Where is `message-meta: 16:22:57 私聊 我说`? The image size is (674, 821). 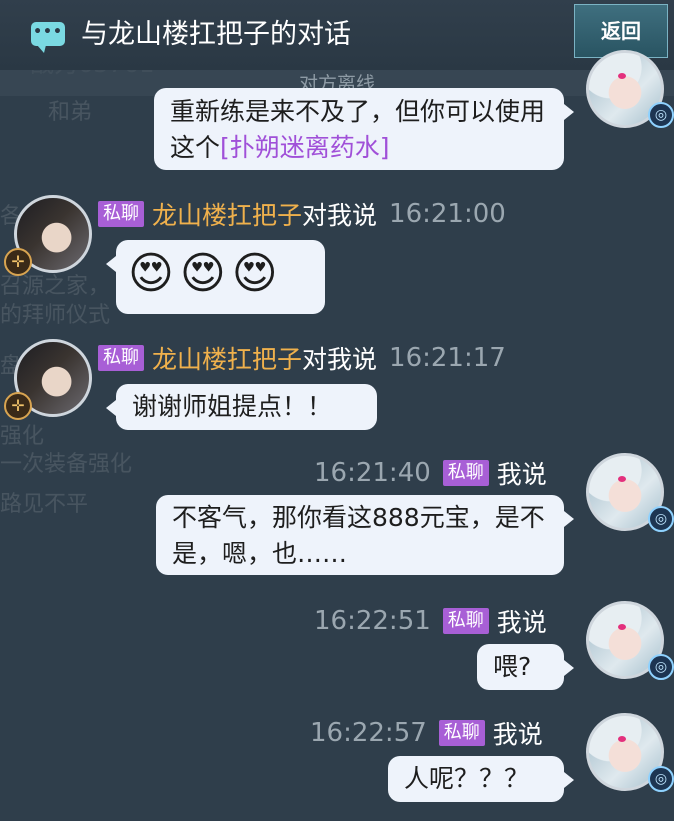 message-meta: 16:22:57 私聊 我说 is located at coordinates (426, 733).